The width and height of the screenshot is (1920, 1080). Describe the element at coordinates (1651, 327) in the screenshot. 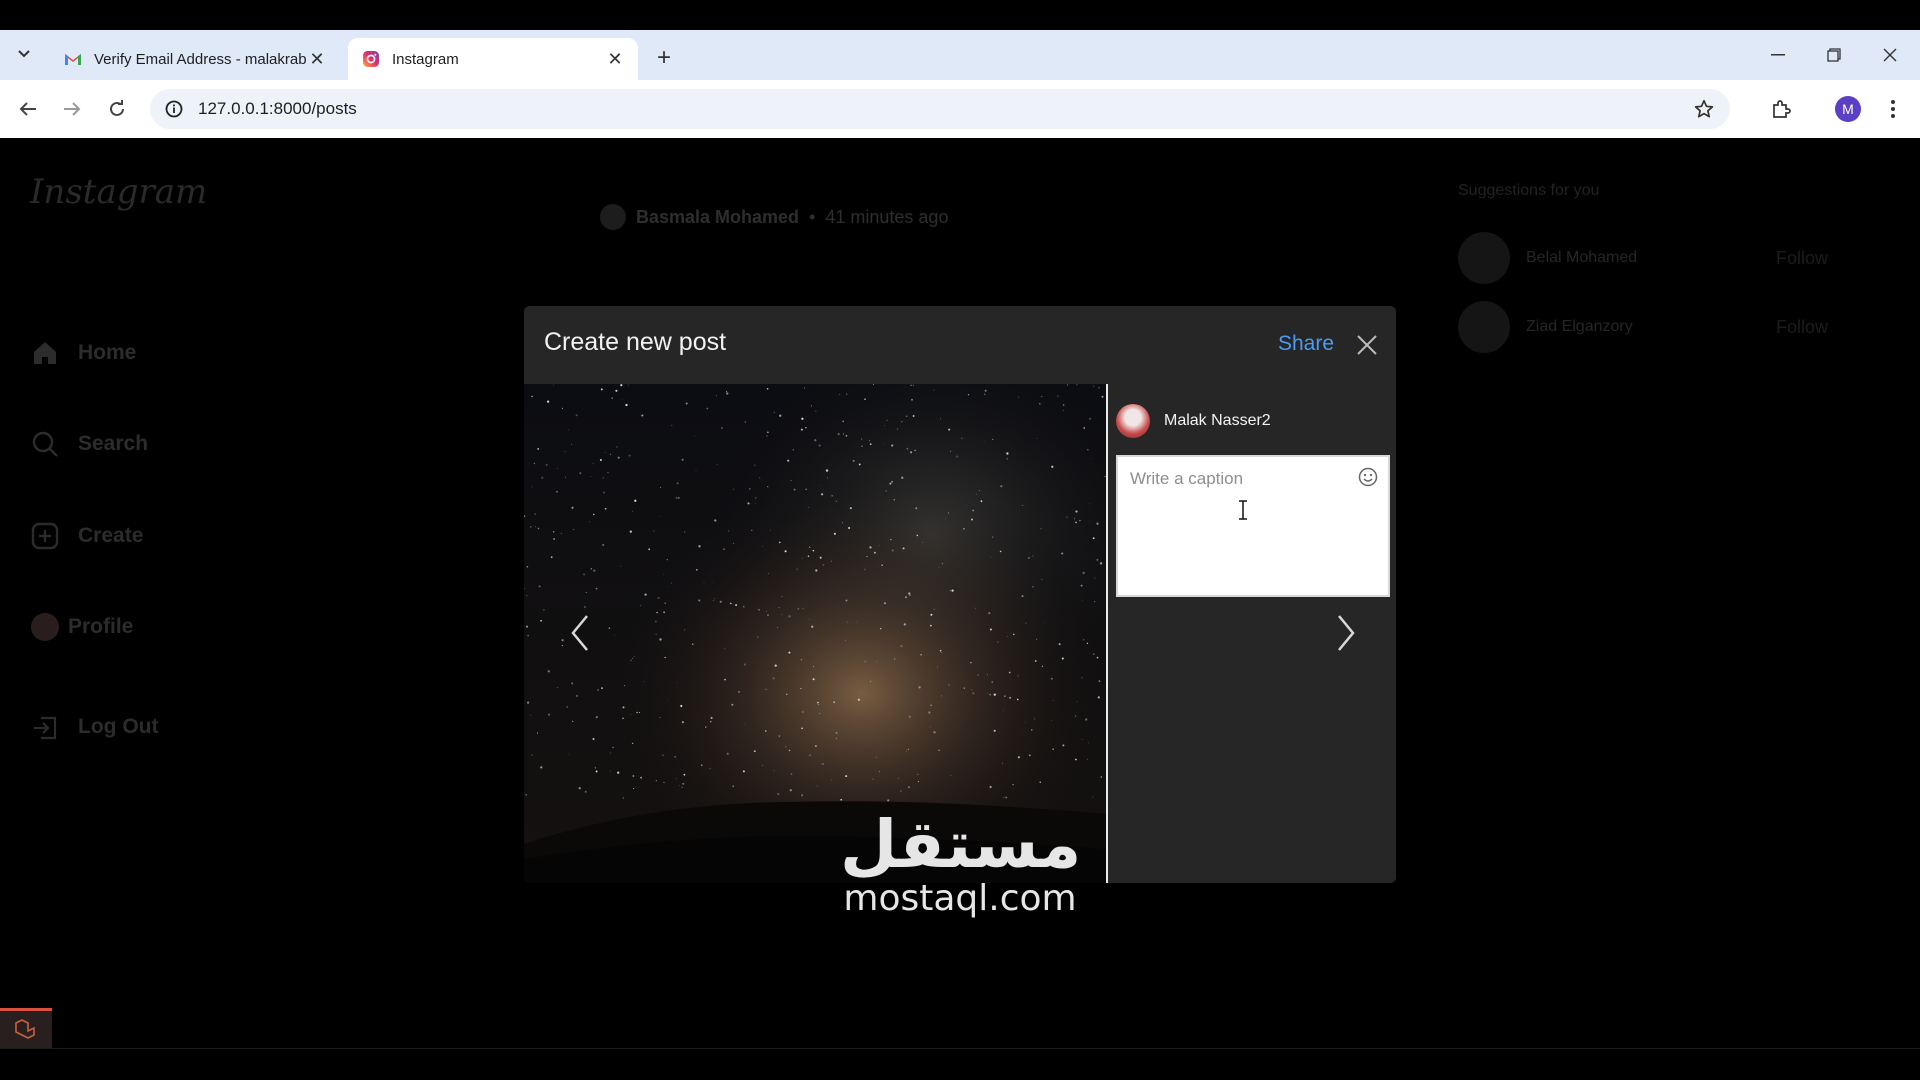

I see `suggestion-name: Ziad Elganzory` at that location.